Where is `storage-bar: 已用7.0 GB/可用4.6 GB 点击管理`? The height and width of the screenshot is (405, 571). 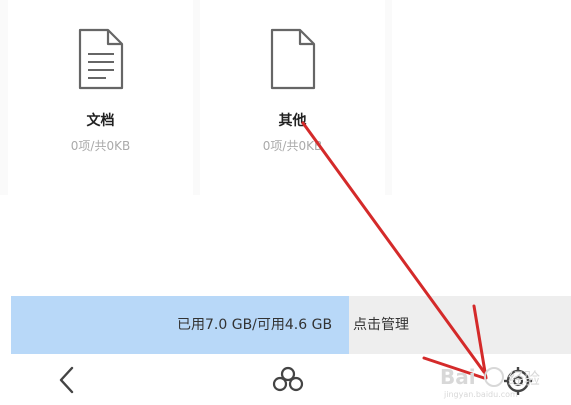
storage-bar: 已用7.0 GB/可用4.6 GB 点击管理 is located at coordinates (291, 325).